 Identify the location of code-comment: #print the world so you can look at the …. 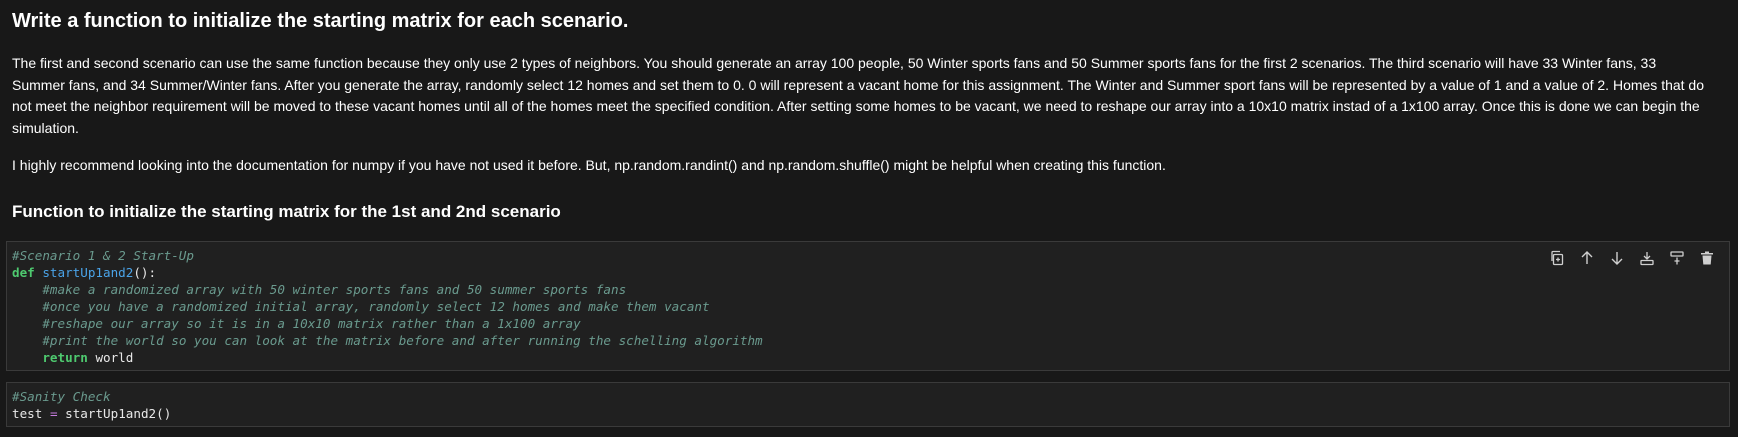
(402, 340).